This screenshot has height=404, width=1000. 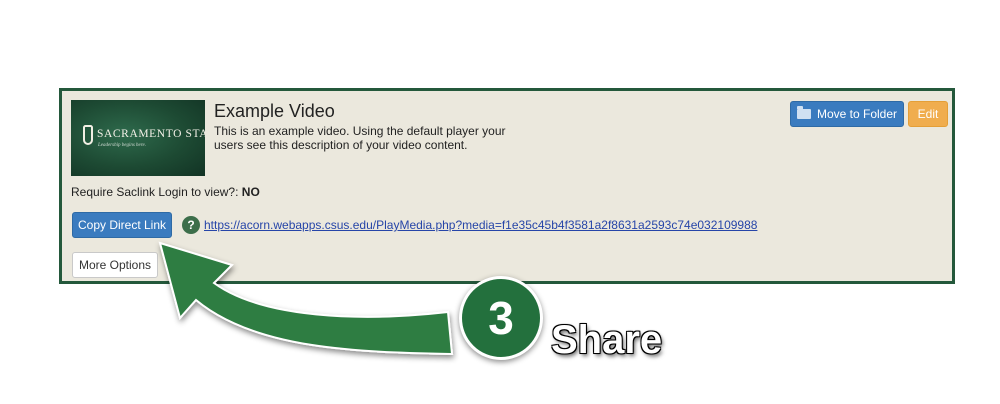 What do you see at coordinates (501, 318) in the screenshot?
I see `step-number-badge: 3` at bounding box center [501, 318].